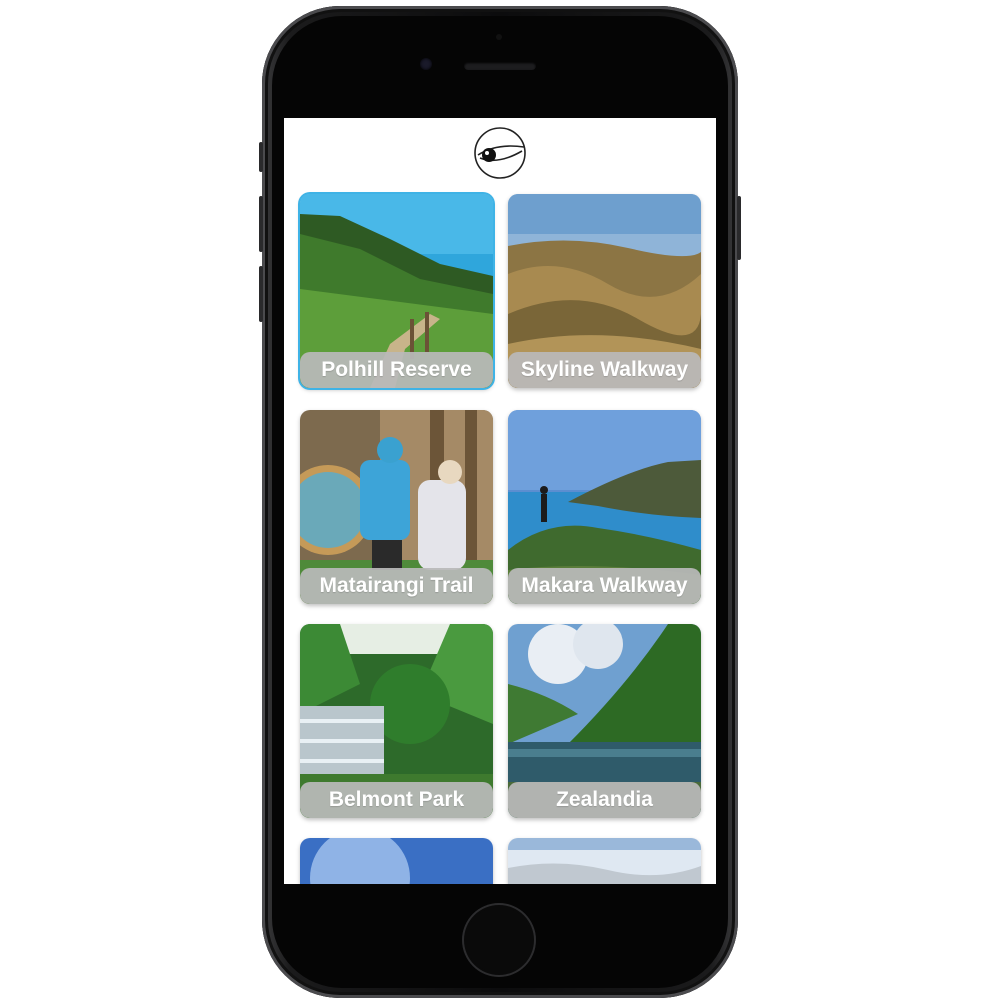  I want to click on walk-tile-skyline-walkway: Skyline Walkway, so click(604, 291).